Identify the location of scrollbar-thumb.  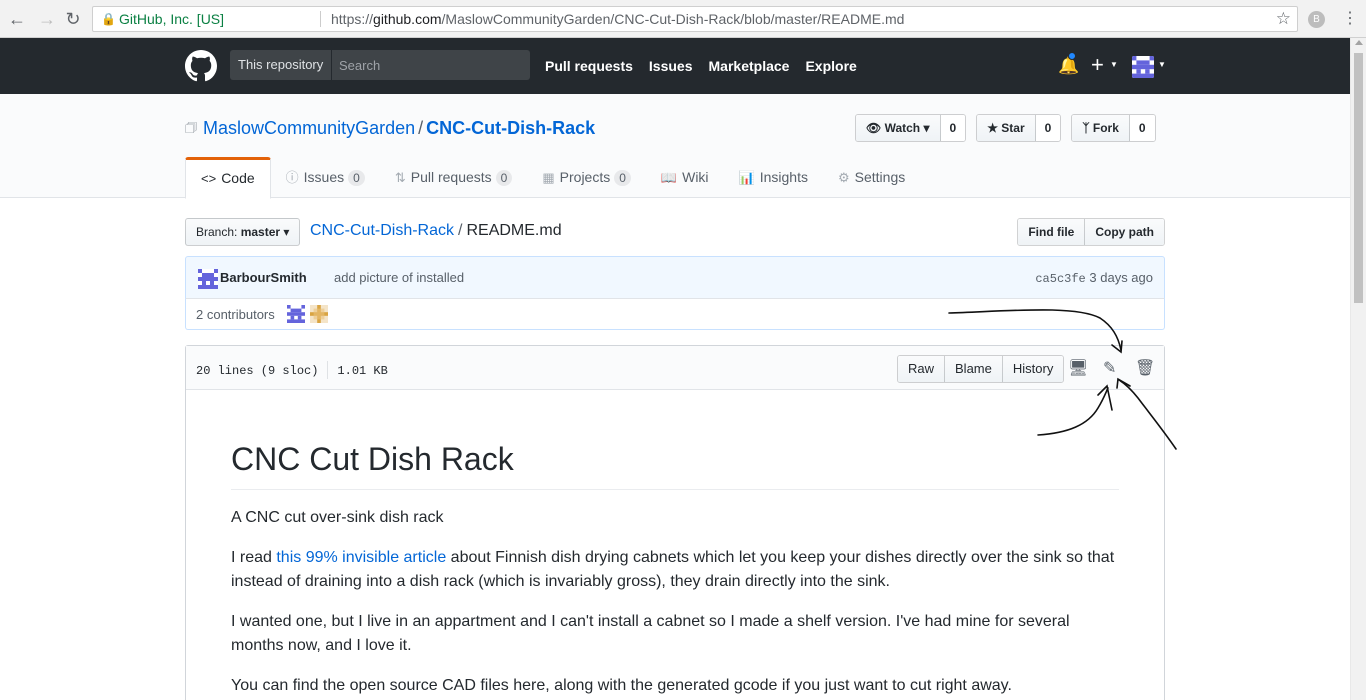
(1358, 178).